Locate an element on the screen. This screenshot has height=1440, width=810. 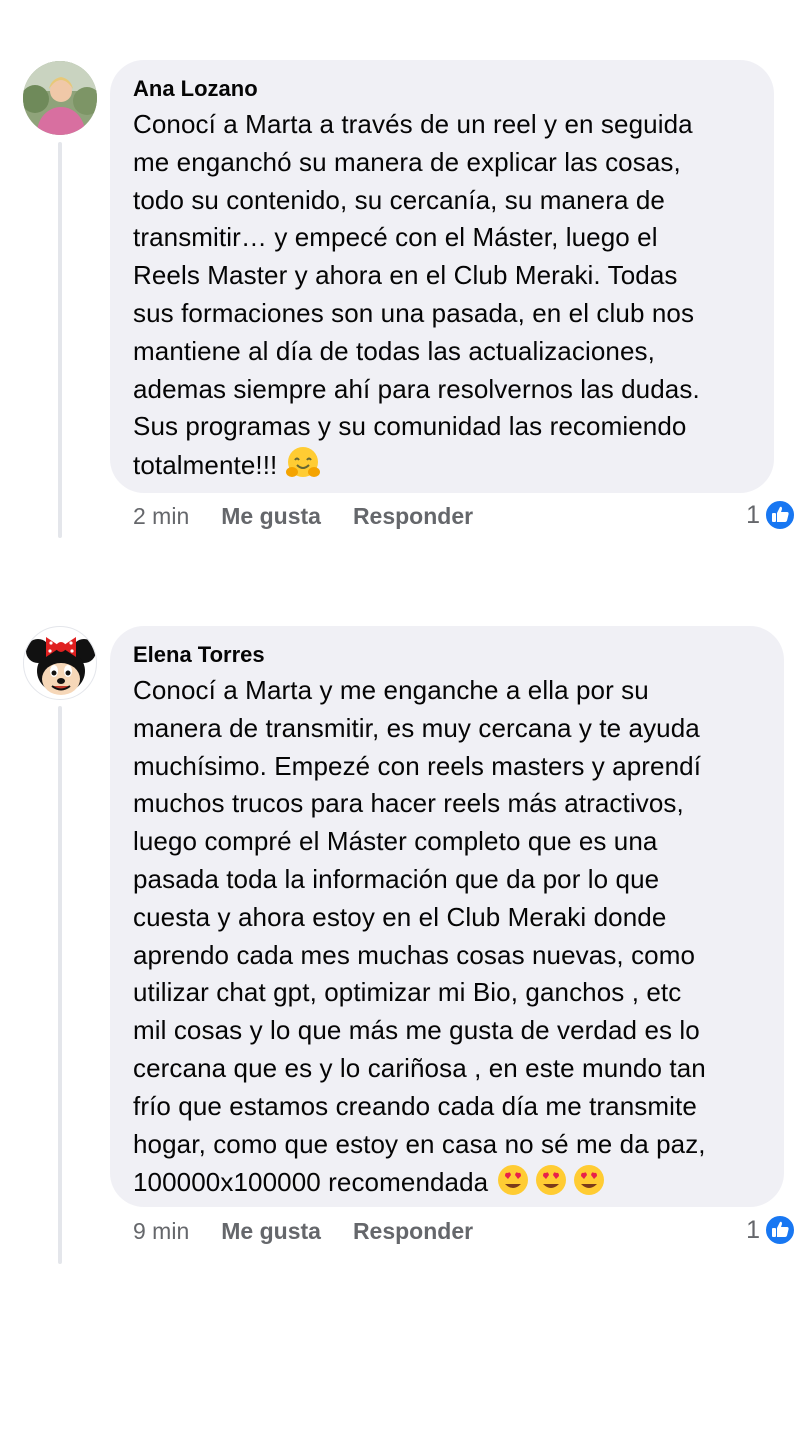
timestamp: 2 min is located at coordinates (161, 516).